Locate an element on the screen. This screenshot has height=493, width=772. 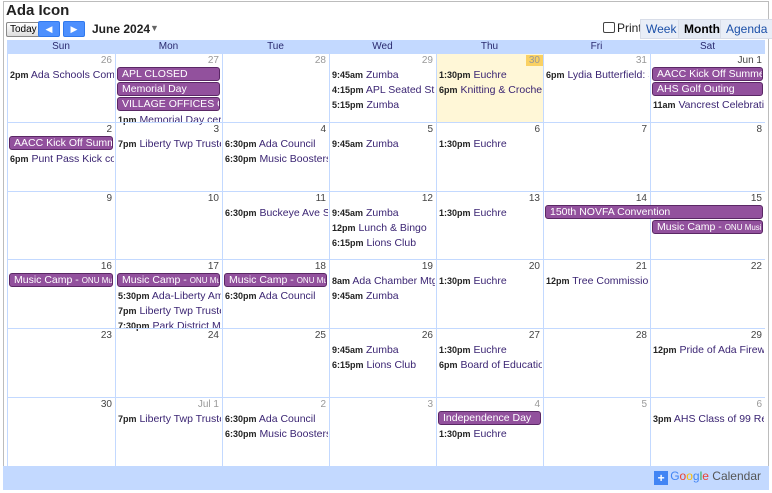
prev-month-button: ◀ is located at coordinates (49, 29).